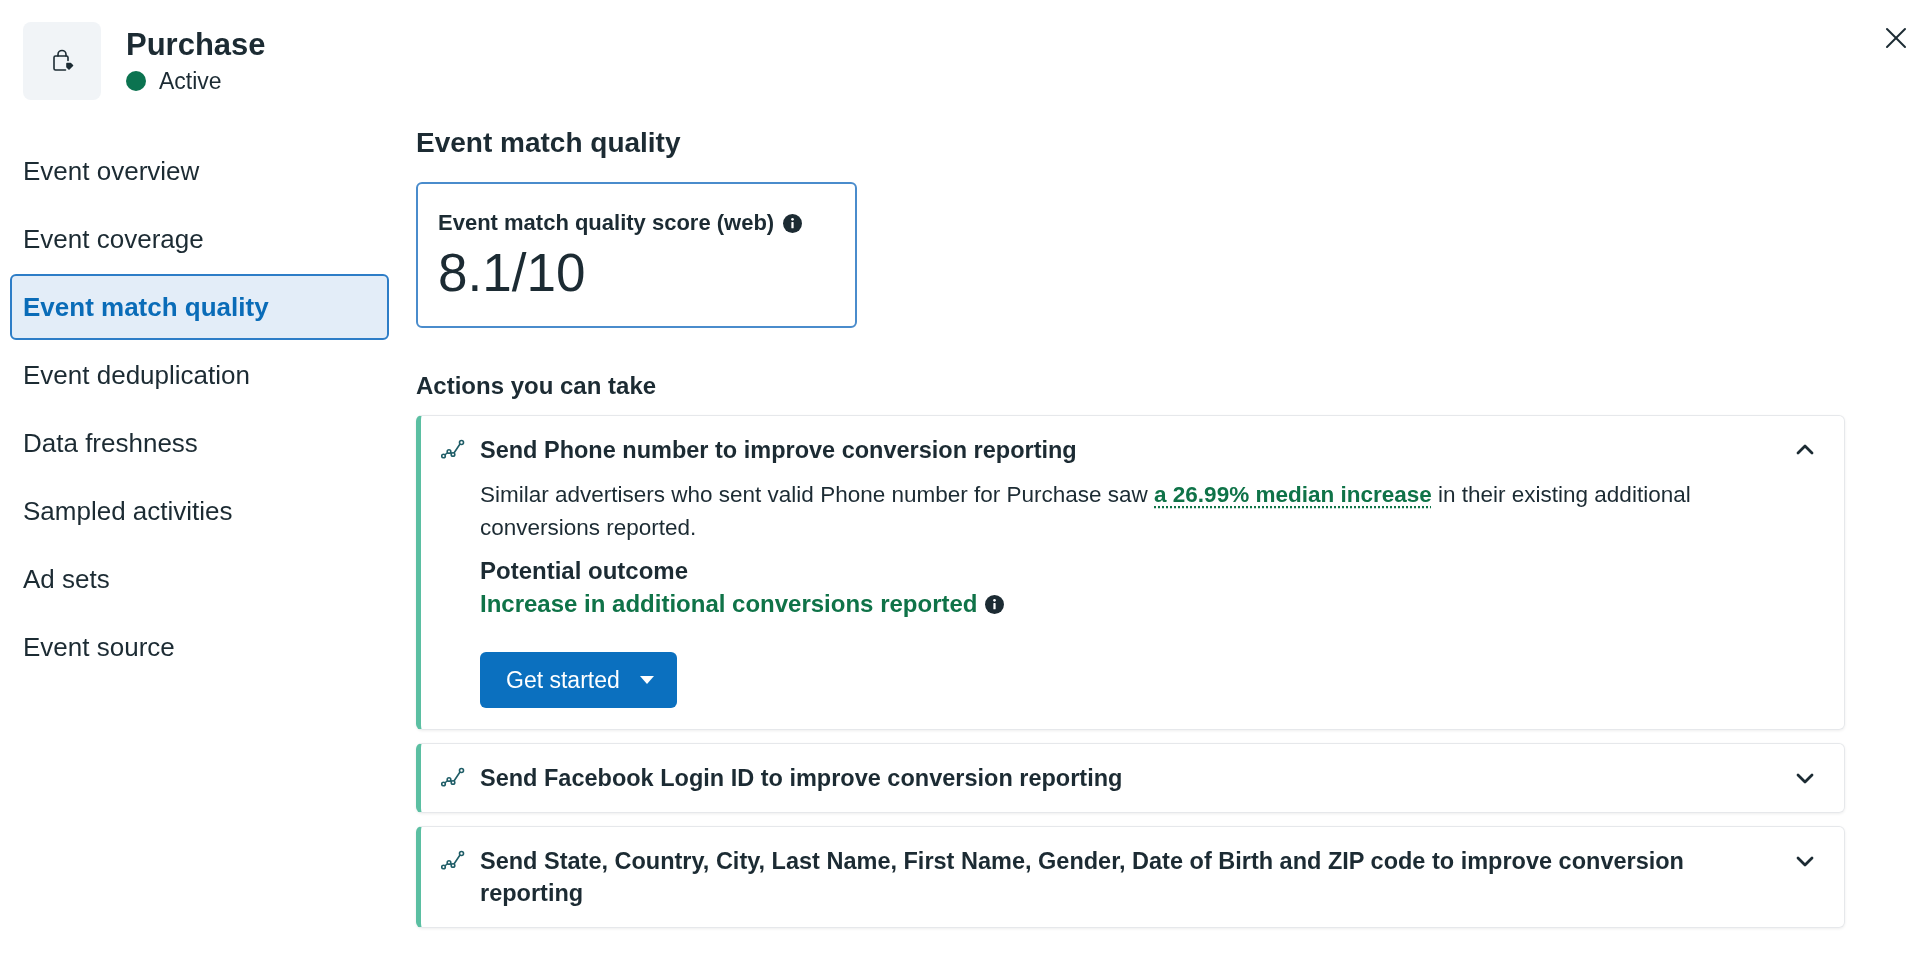 The height and width of the screenshot is (970, 1920). Describe the element at coordinates (1137, 778) in the screenshot. I see `action-title: Send Facebook Login ID to improve conversion reporting` at that location.